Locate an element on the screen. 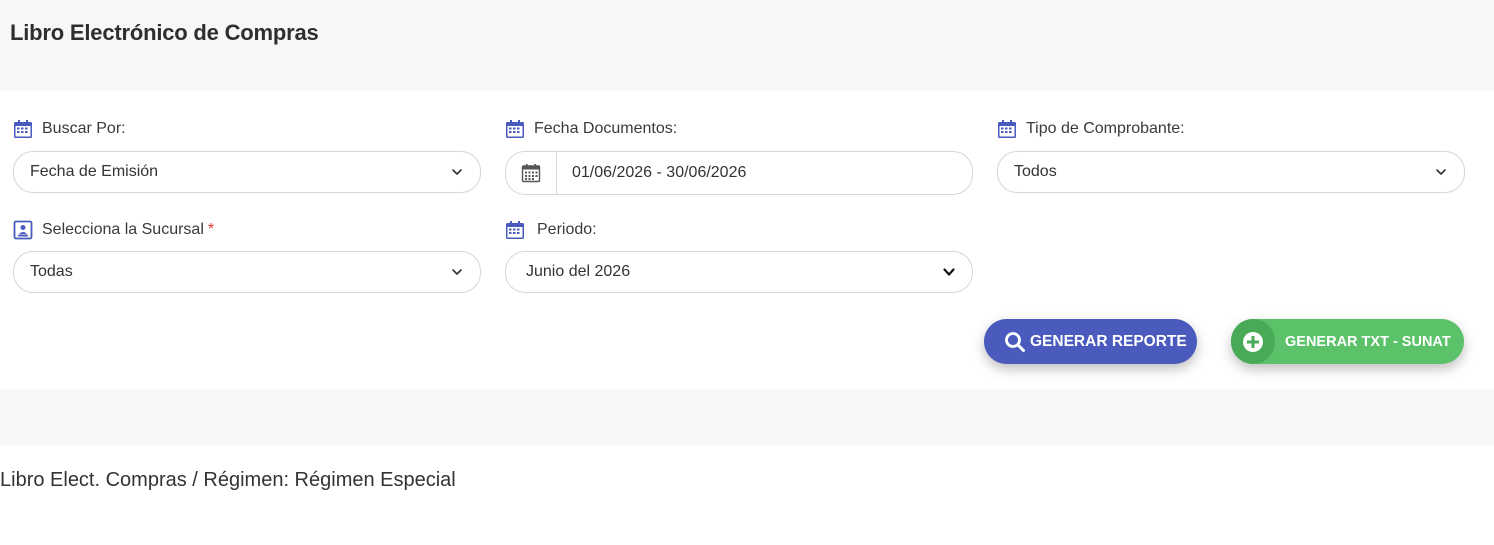  generar-txt-label: GENERAR TXT - SUNAT is located at coordinates (1368, 341).